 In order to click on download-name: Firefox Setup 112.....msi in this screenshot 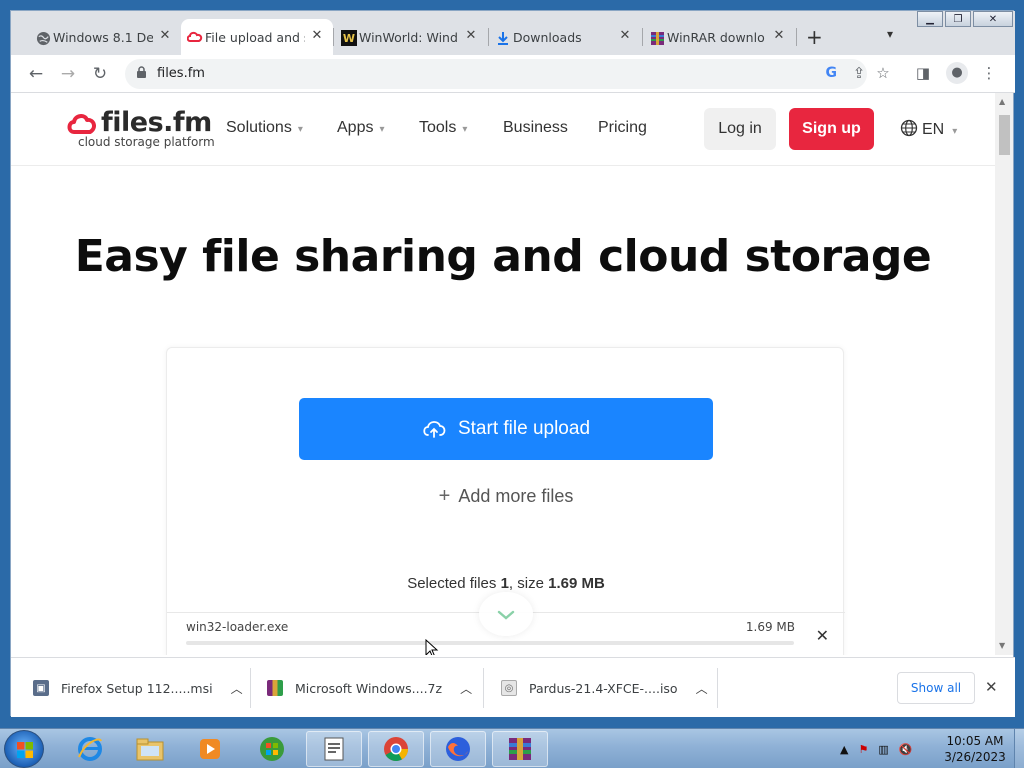, I will do `click(137, 688)`.